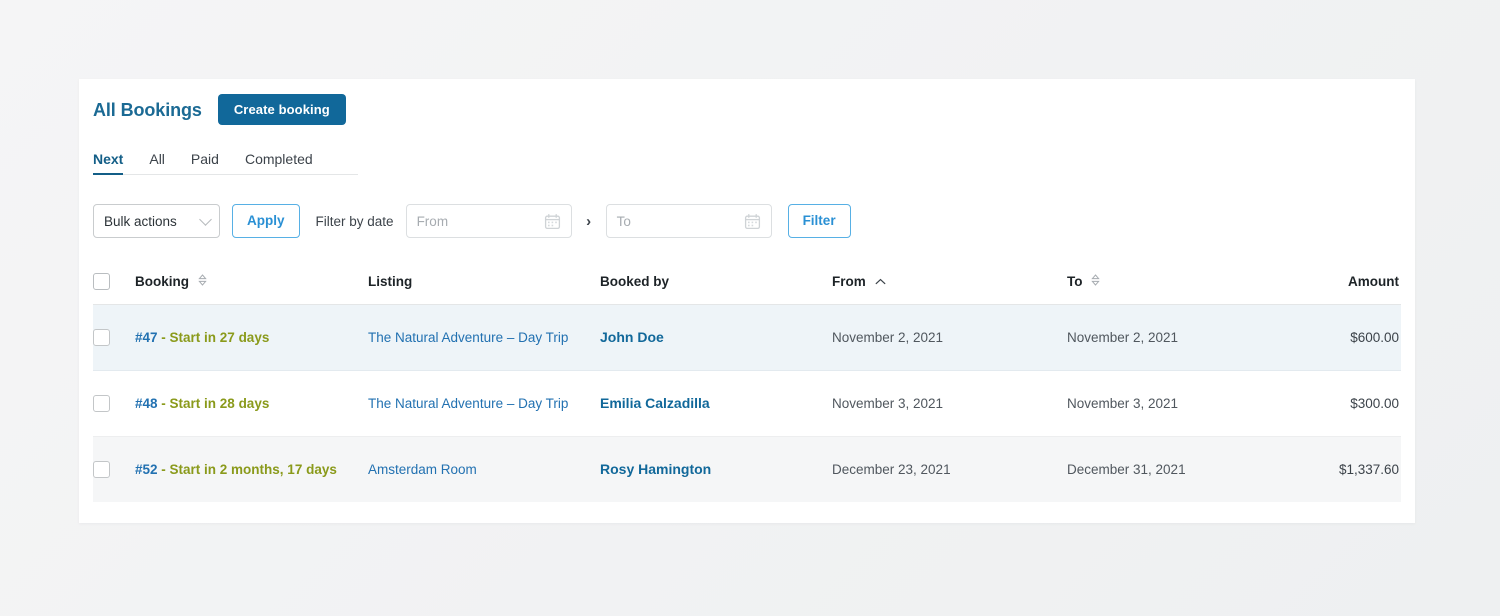  Describe the element at coordinates (949, 403) in the screenshot. I see `cell-from: November 3, 2021` at that location.